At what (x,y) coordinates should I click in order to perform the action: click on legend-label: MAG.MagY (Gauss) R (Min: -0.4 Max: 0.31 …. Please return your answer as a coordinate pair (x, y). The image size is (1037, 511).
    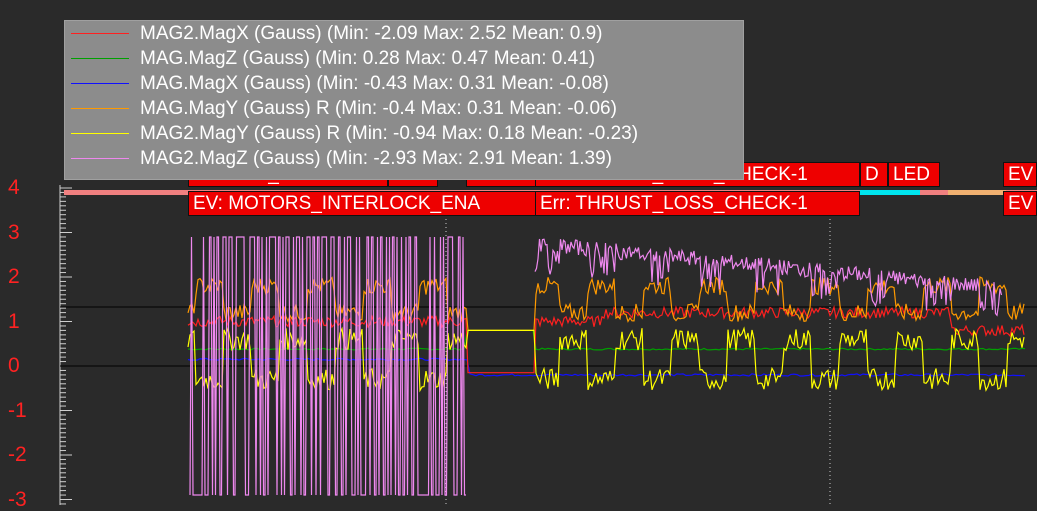
    Looking at the image, I should click on (378, 108).